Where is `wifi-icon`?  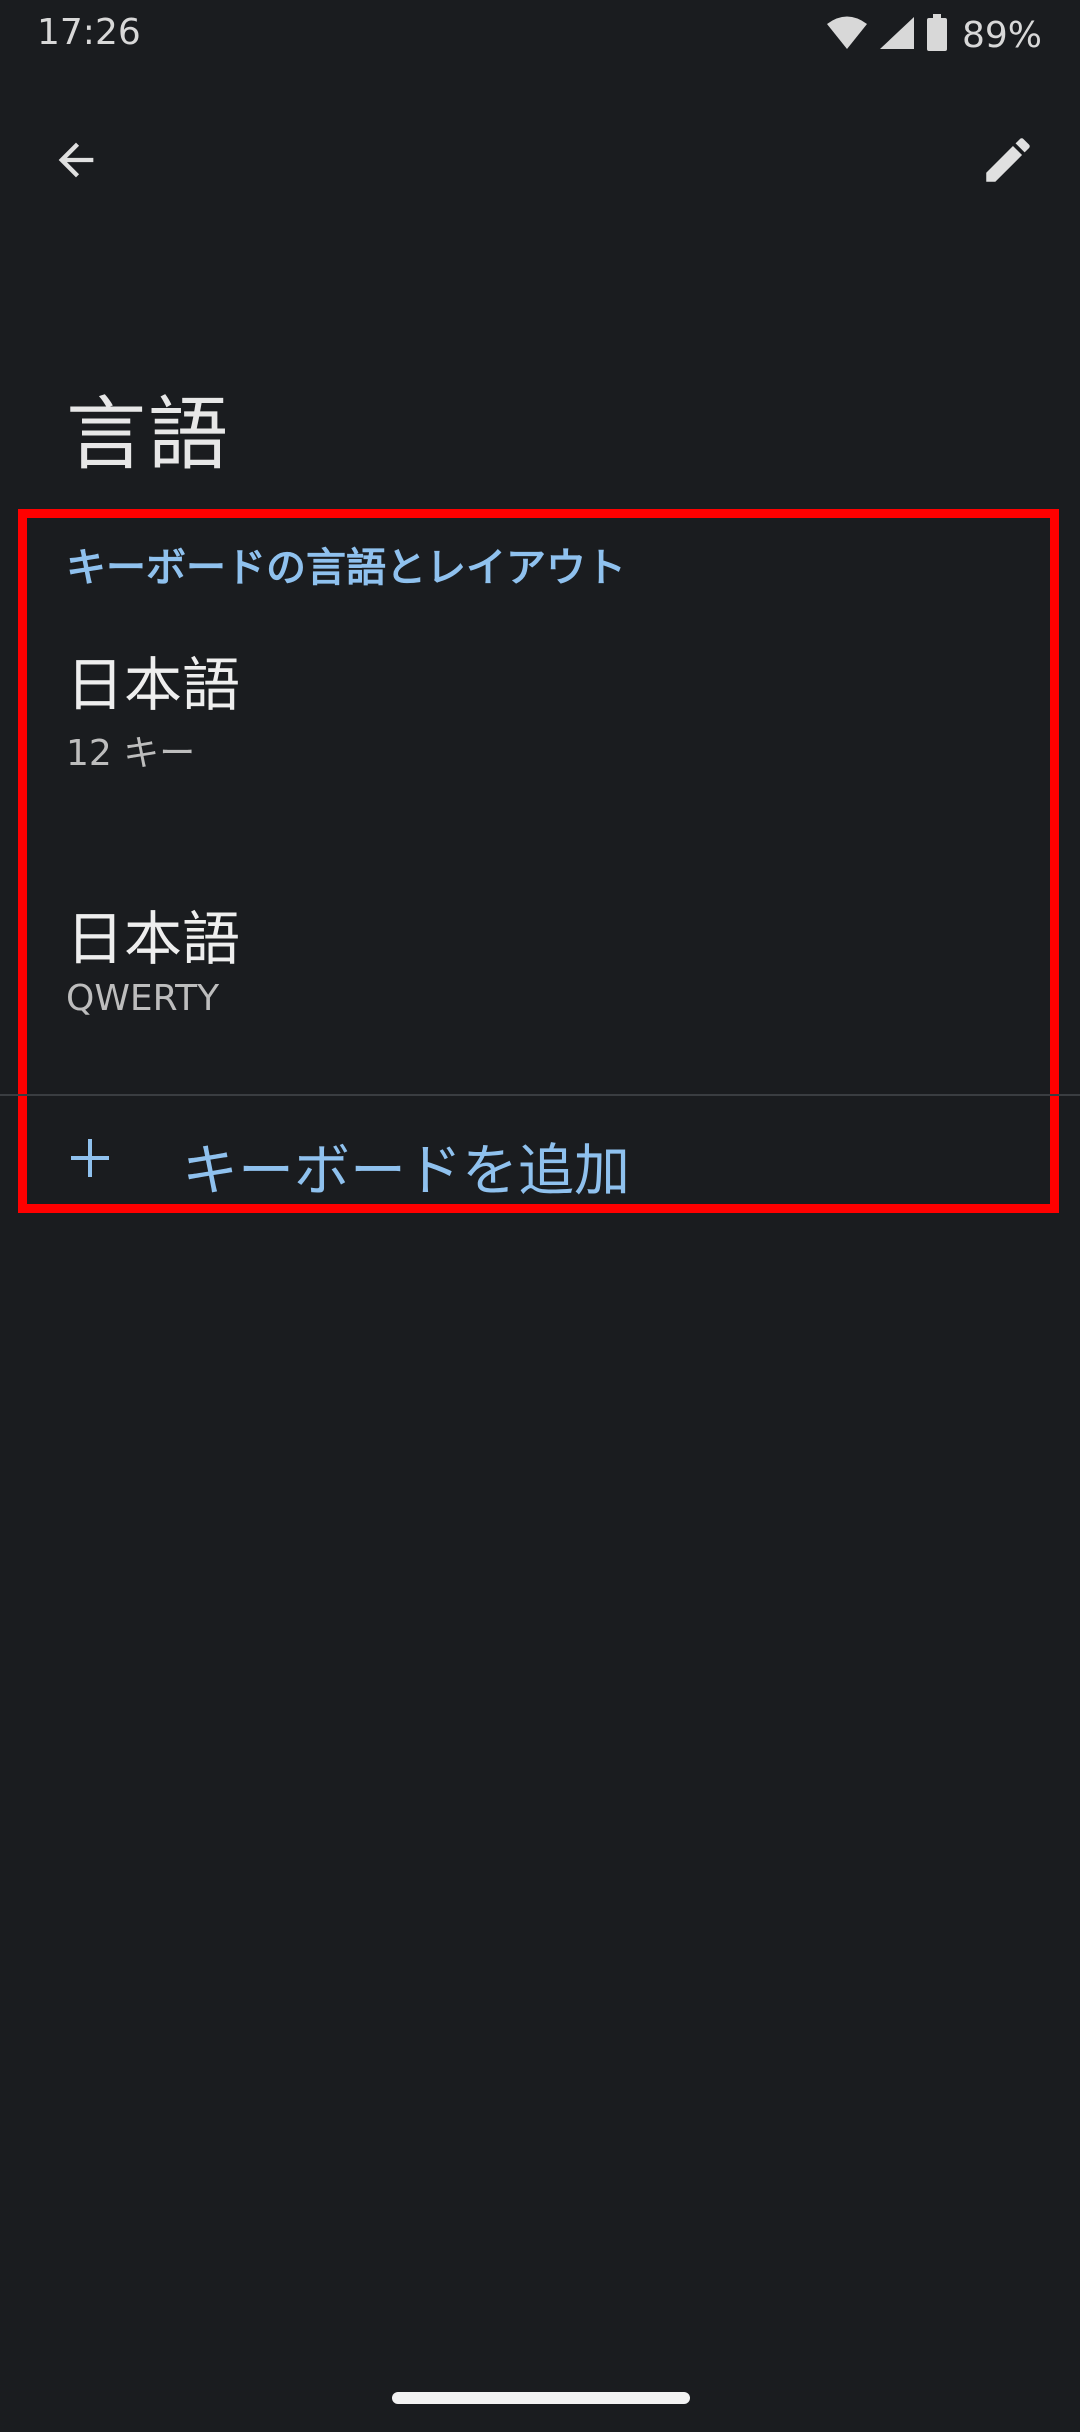 wifi-icon is located at coordinates (847, 35).